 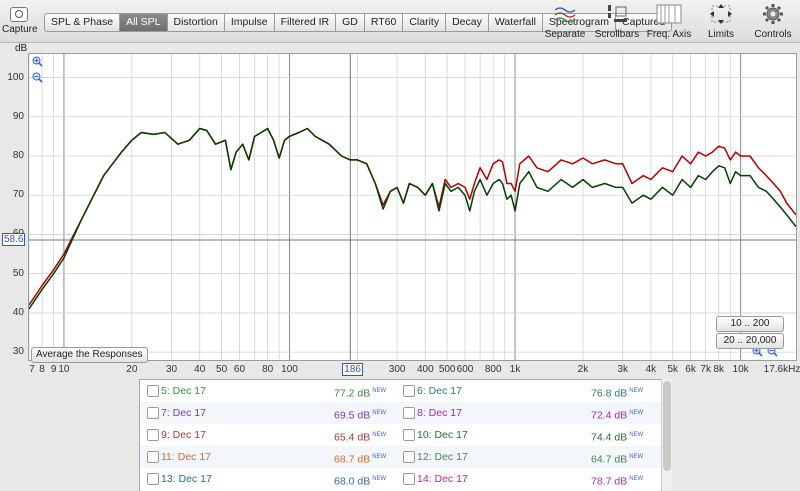 What do you see at coordinates (305, 22) in the screenshot?
I see `tab-filtered-ir: Filtered IR` at bounding box center [305, 22].